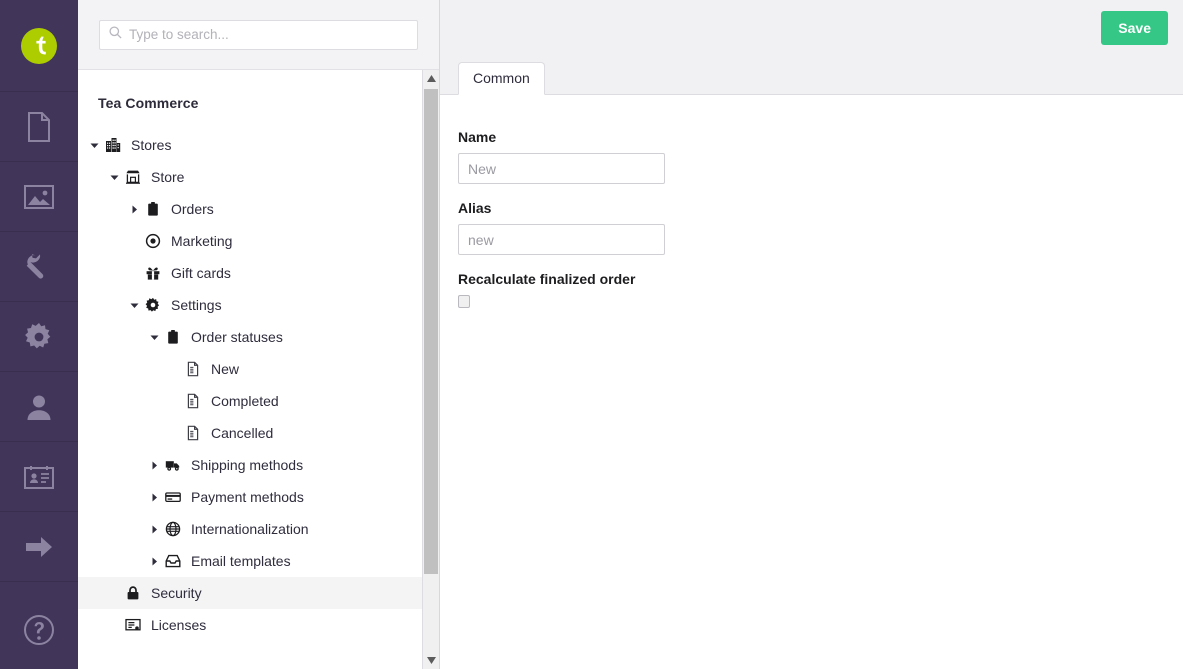  What do you see at coordinates (133, 593) in the screenshot?
I see `lock-icon` at bounding box center [133, 593].